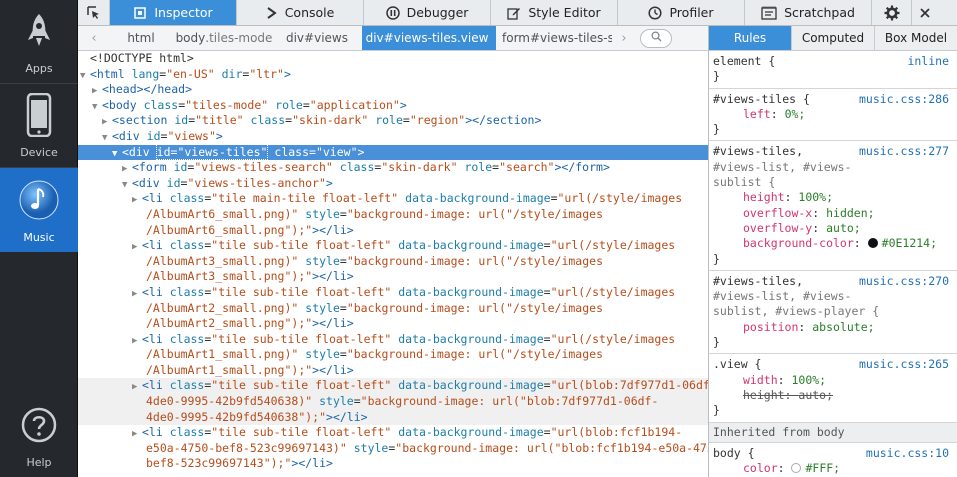 The image size is (957, 477). I want to click on rule-element: element { inline }, so click(833, 70).